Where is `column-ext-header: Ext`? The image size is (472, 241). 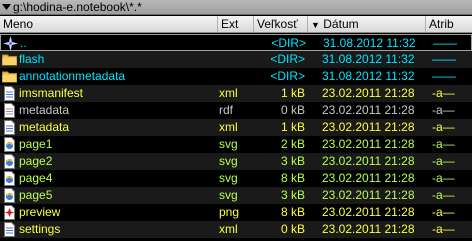 column-ext-header: Ext is located at coordinates (236, 24).